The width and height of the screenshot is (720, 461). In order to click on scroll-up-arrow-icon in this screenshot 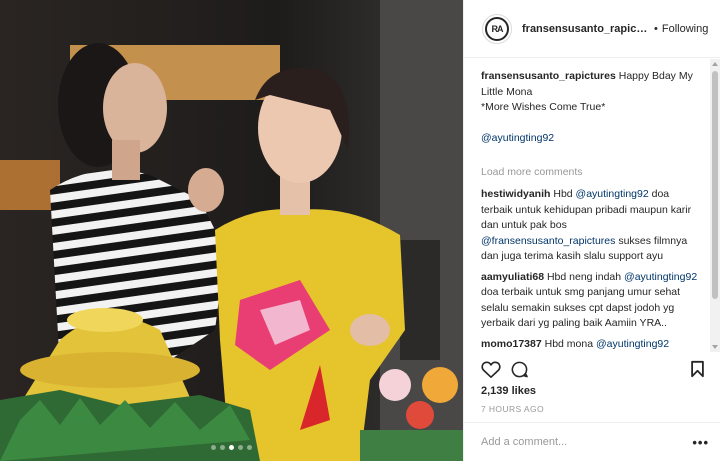, I will do `click(715, 64)`.